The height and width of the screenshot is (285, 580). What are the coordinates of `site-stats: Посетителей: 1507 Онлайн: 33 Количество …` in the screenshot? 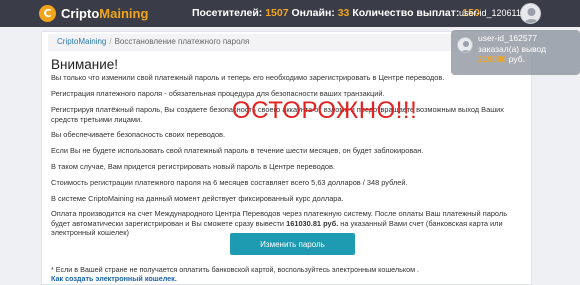 It's located at (336, 13).